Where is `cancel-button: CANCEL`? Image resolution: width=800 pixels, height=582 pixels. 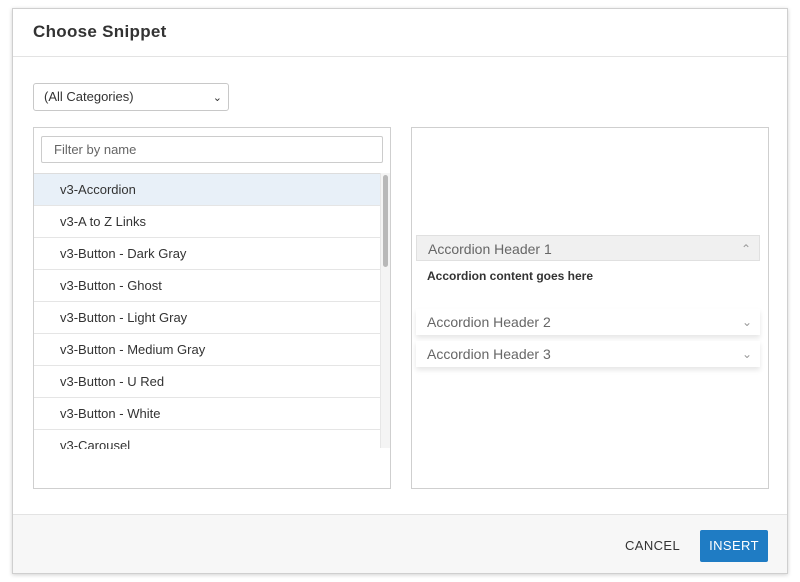 cancel-button: CANCEL is located at coordinates (652, 546).